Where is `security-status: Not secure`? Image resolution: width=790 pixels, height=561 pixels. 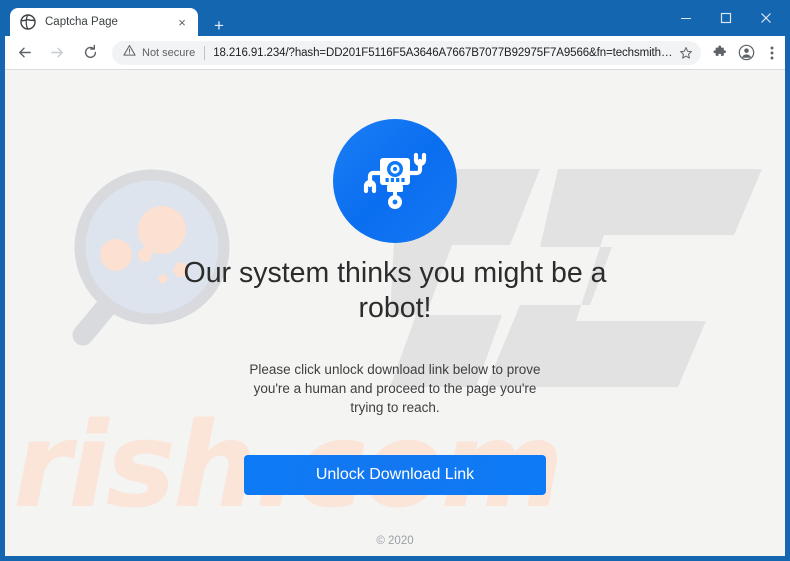
security-status: Not secure is located at coordinates (158, 53).